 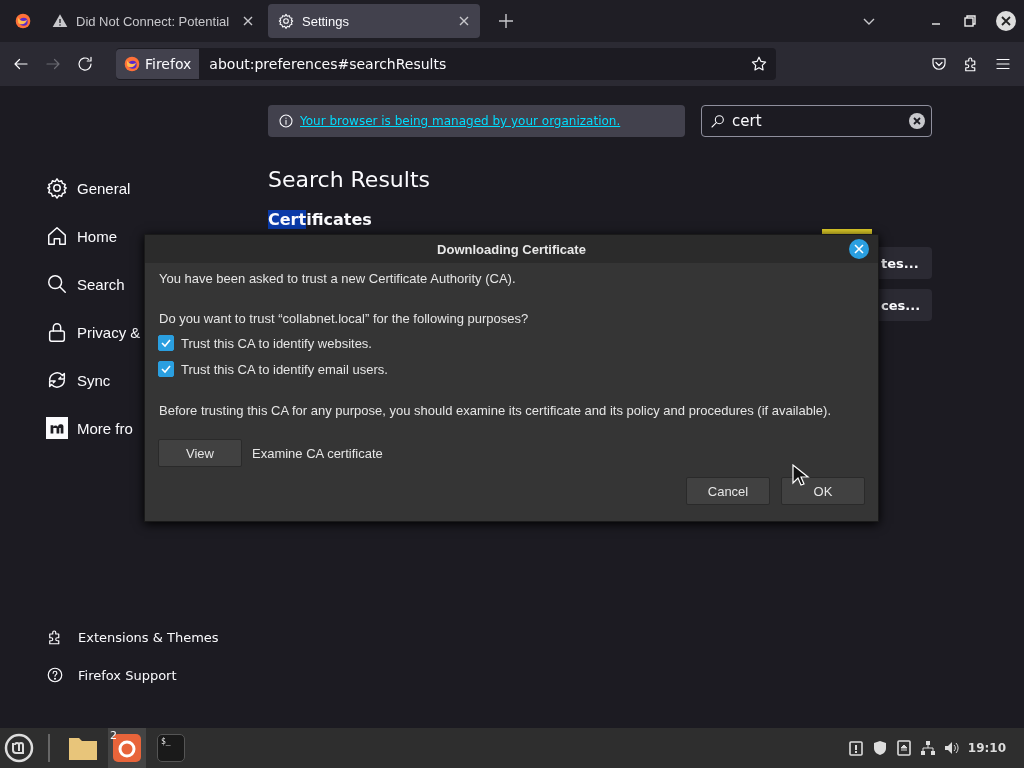 I want to click on taskbar-app: $_, so click(x=171, y=748).